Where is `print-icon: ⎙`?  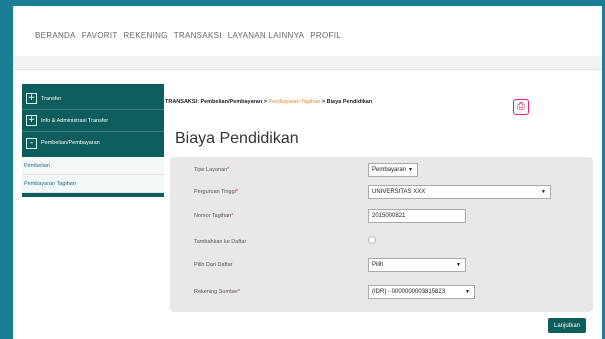
print-icon: ⎙ is located at coordinates (521, 107).